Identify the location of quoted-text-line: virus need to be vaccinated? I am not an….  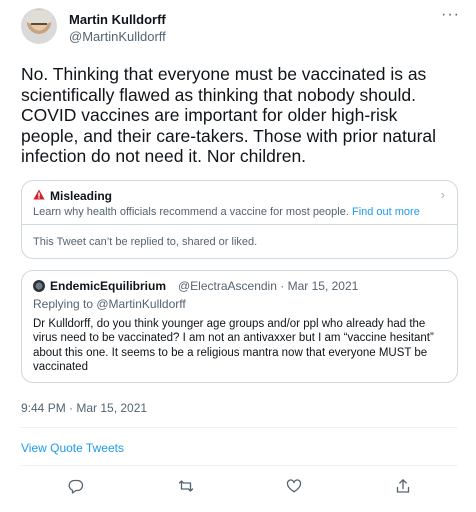
(233, 338).